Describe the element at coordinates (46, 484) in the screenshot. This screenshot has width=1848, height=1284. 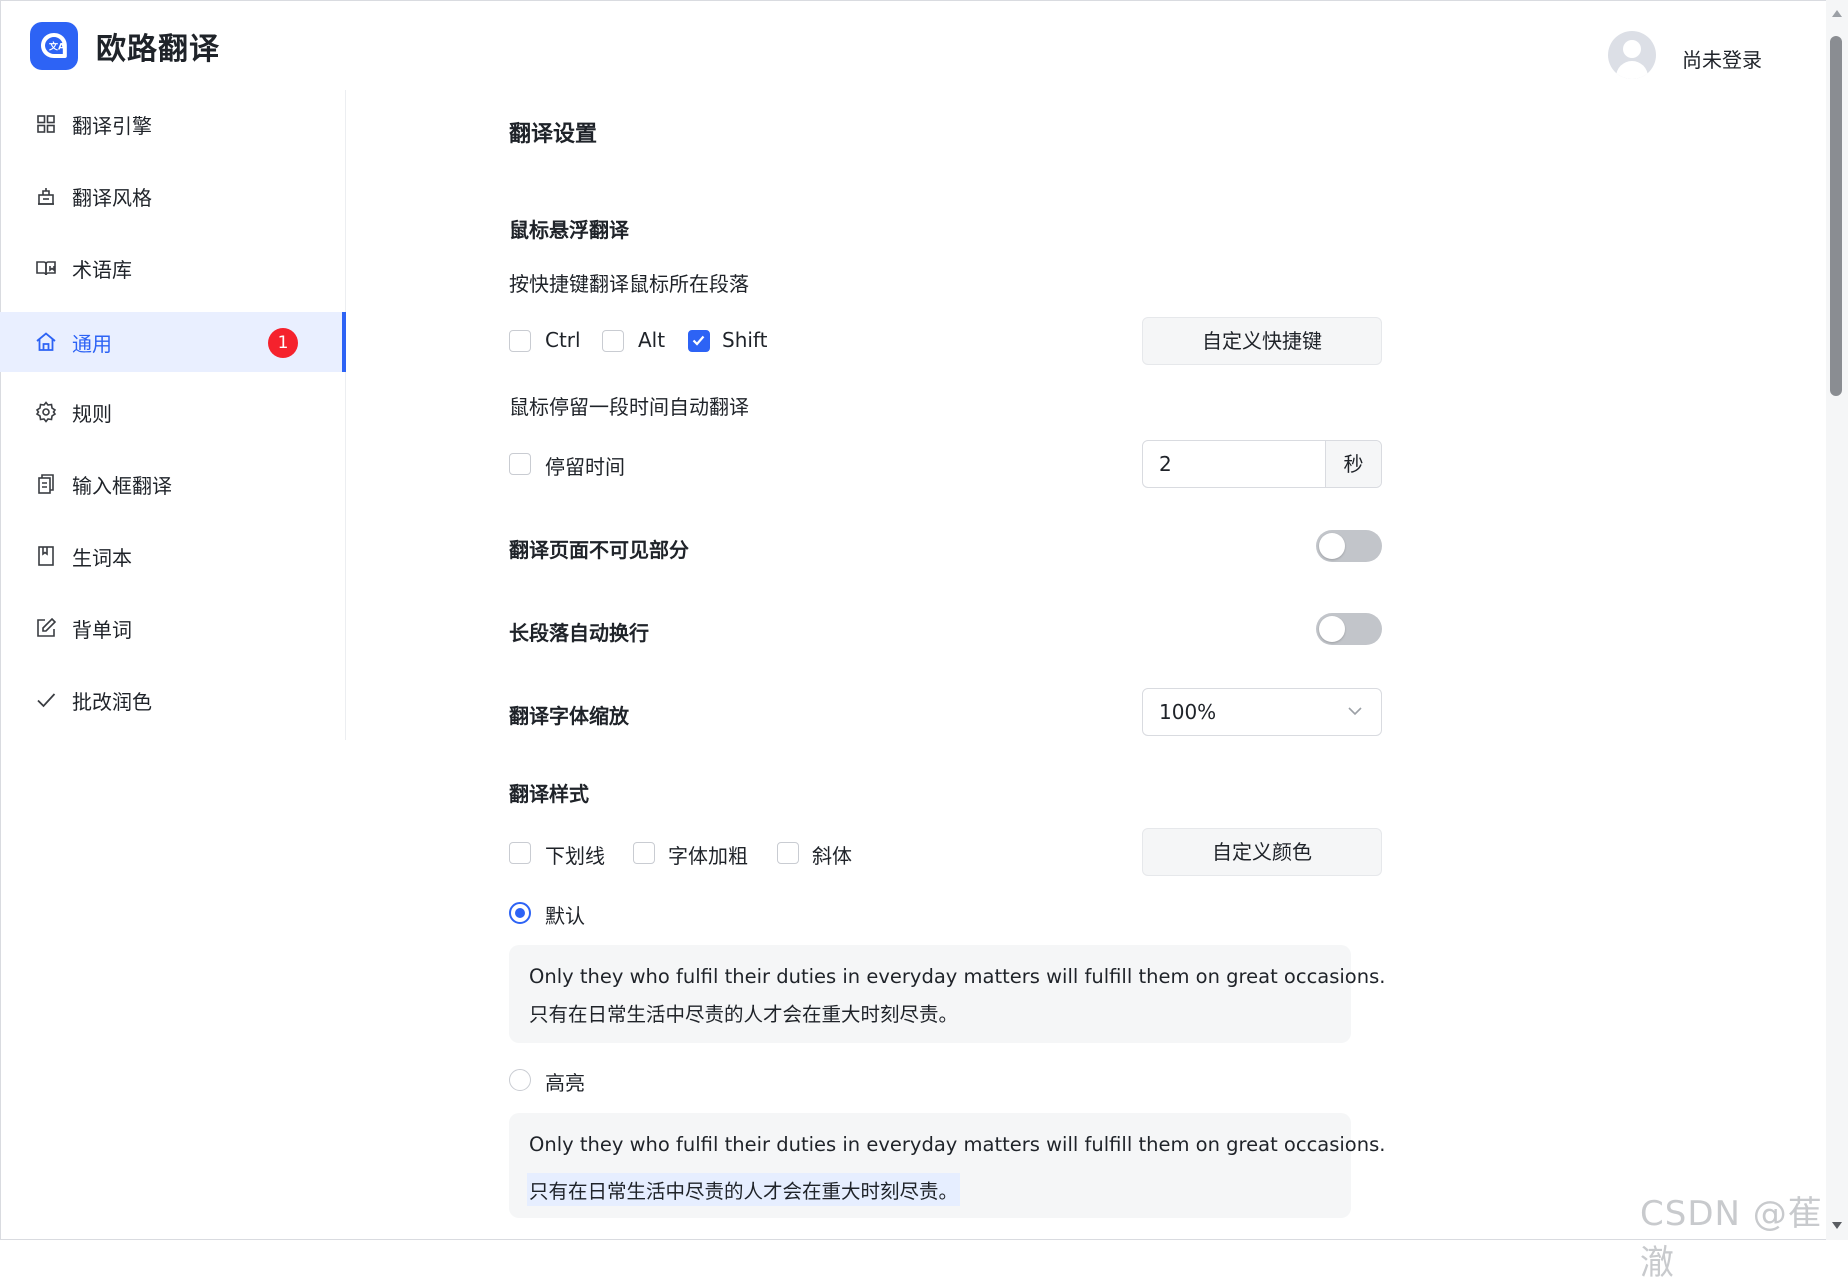
I see `clipboard-icon` at that location.